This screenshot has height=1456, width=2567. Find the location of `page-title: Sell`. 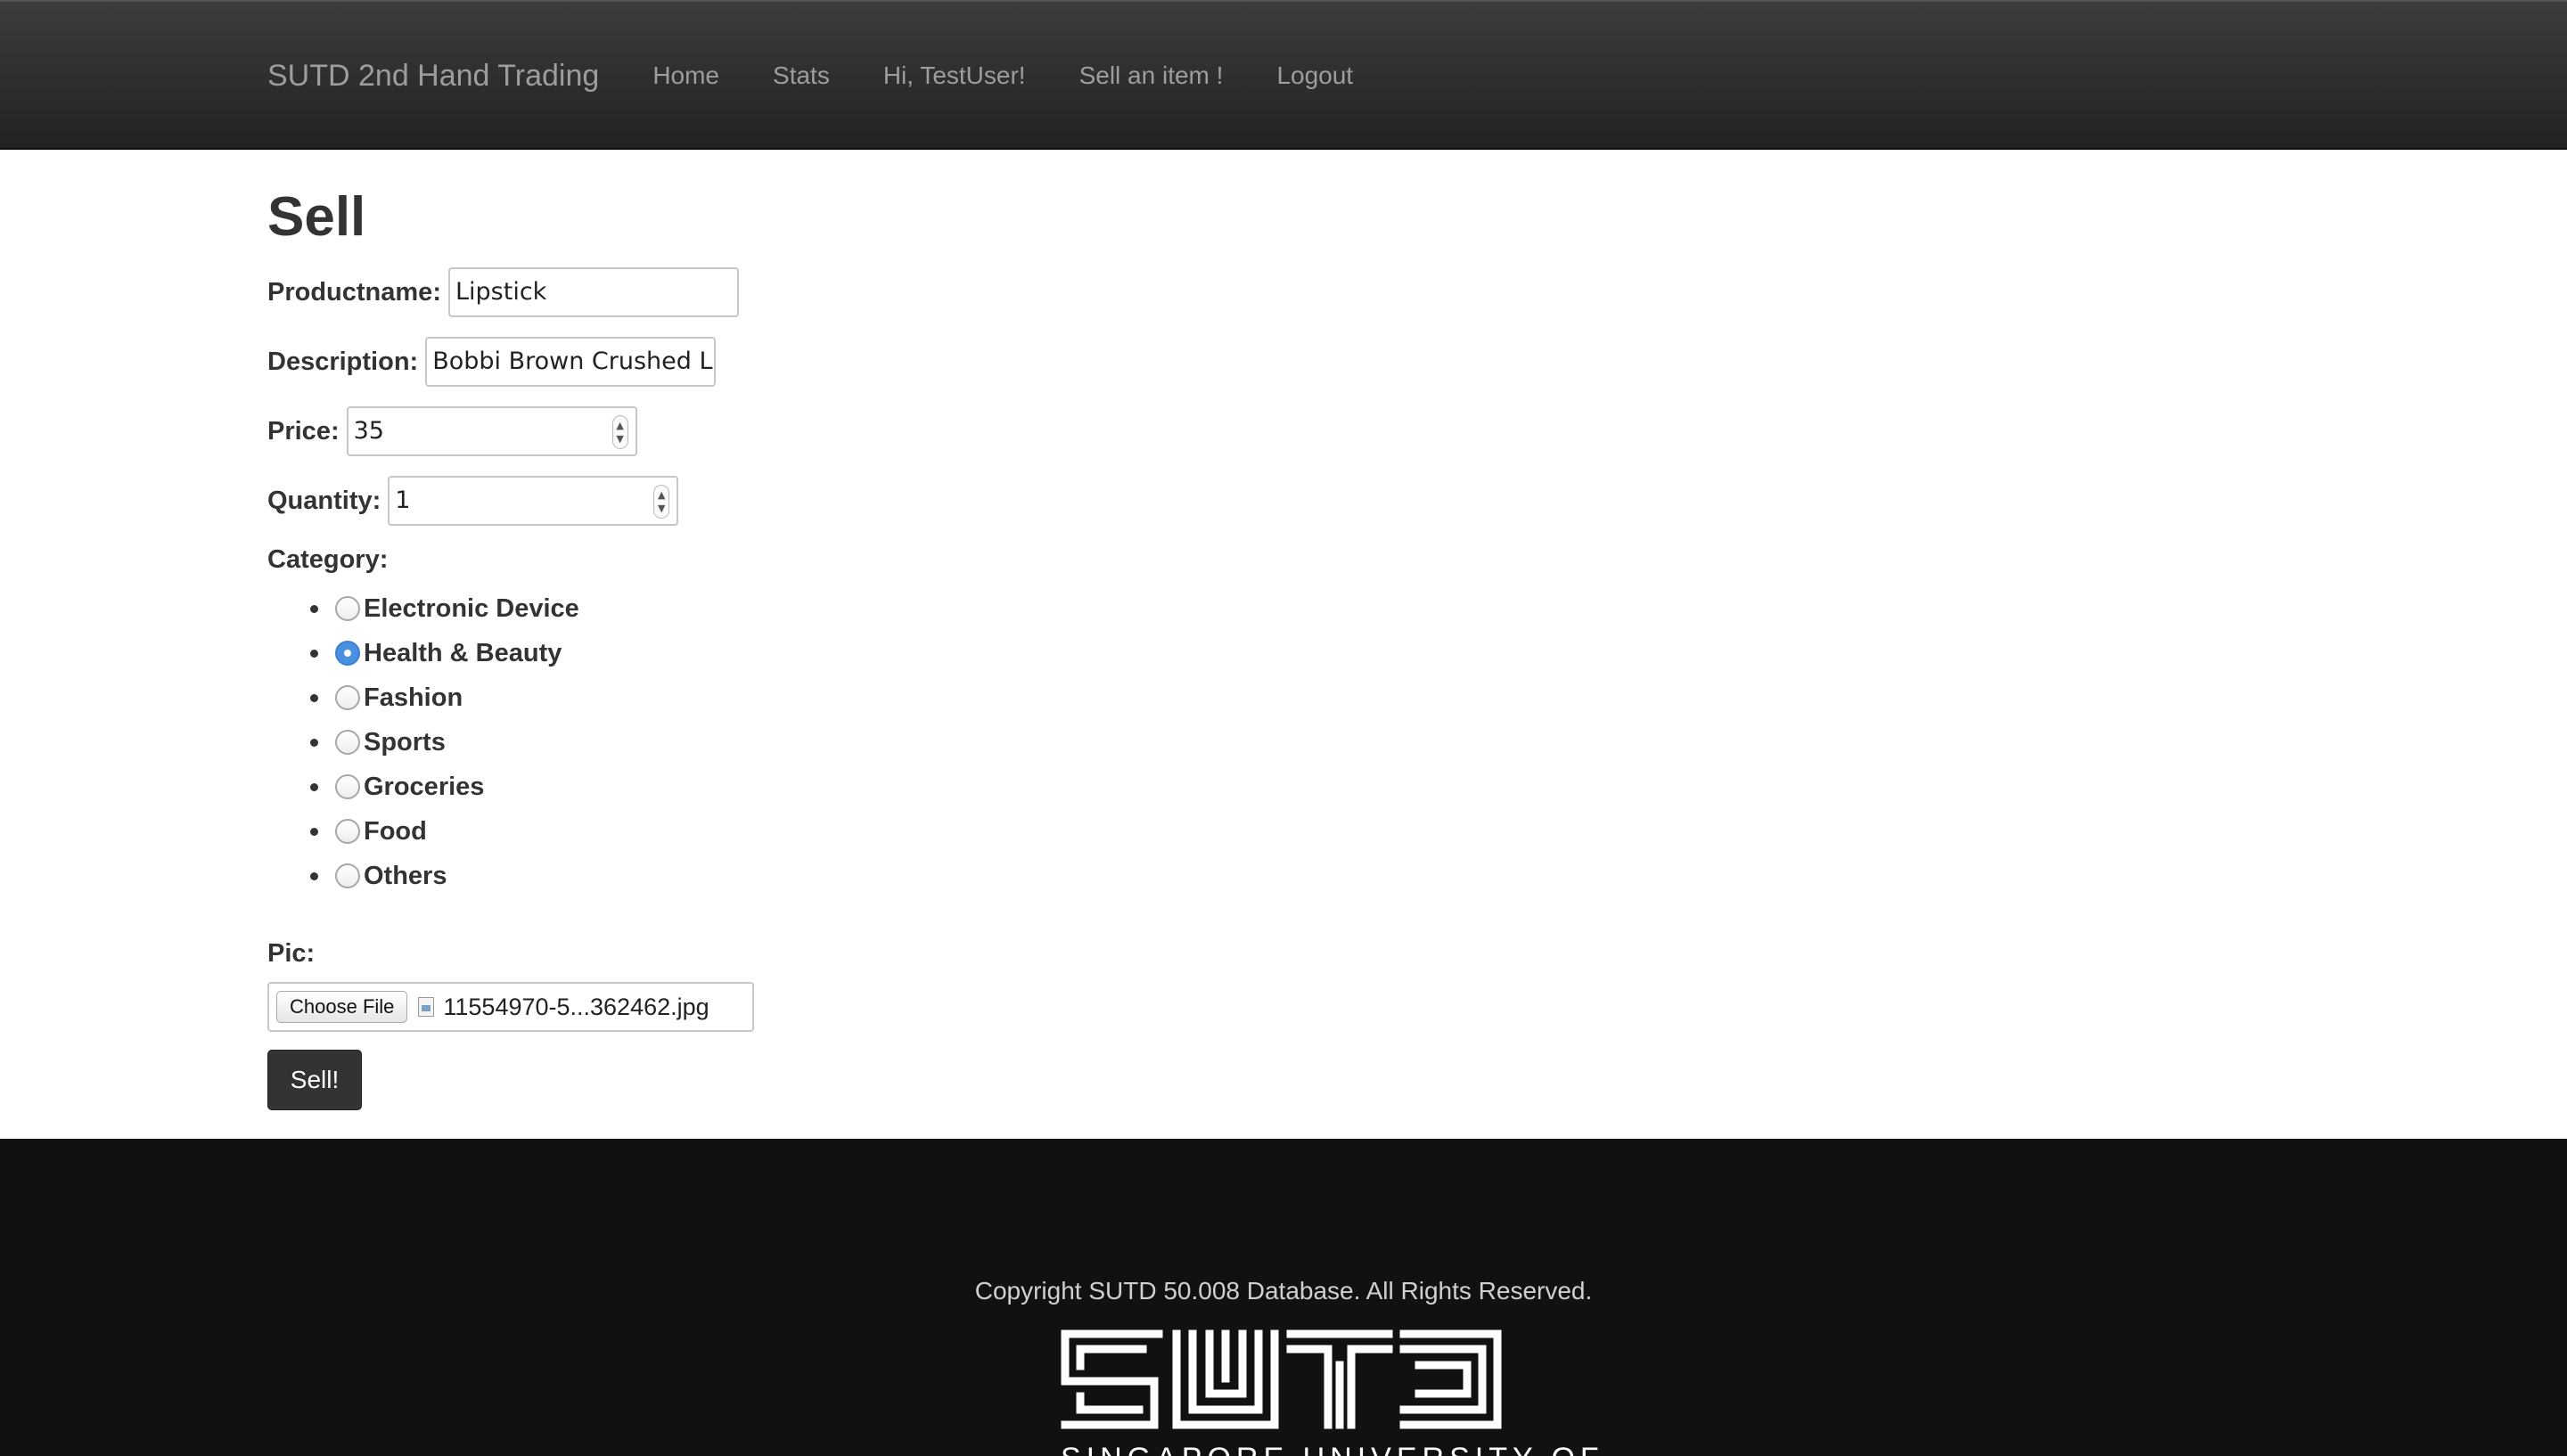

page-title: Sell is located at coordinates (316, 217).